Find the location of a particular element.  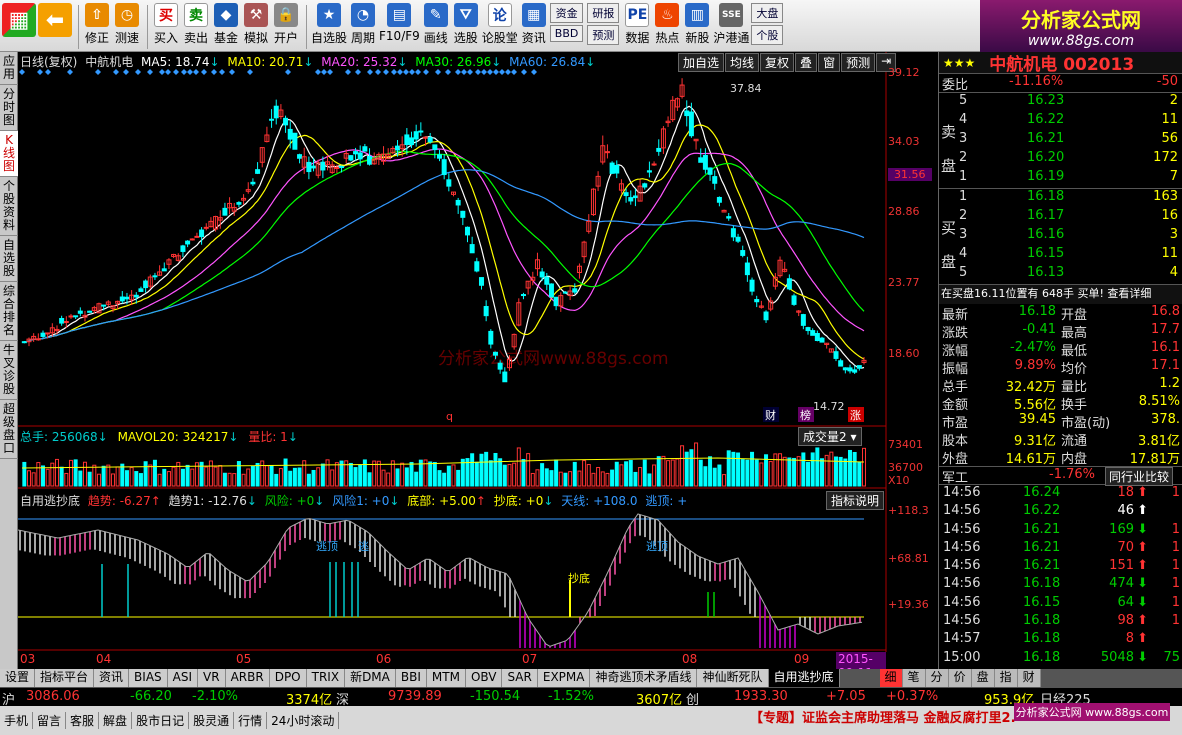

status-item: 手机 is located at coordinates (17, 720).